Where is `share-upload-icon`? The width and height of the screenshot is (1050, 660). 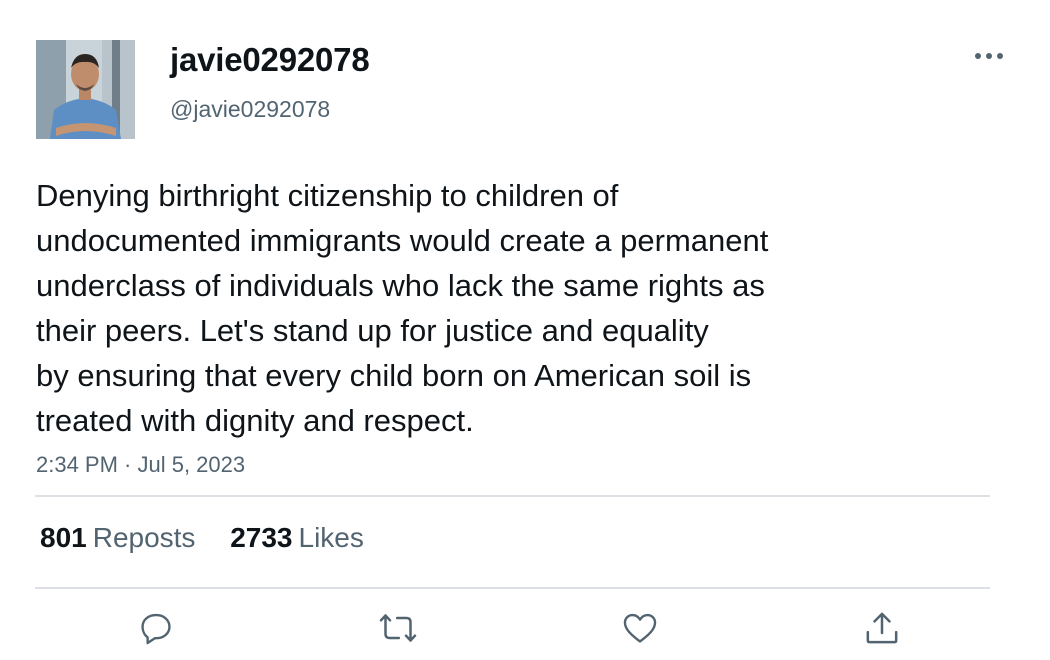 share-upload-icon is located at coordinates (882, 628).